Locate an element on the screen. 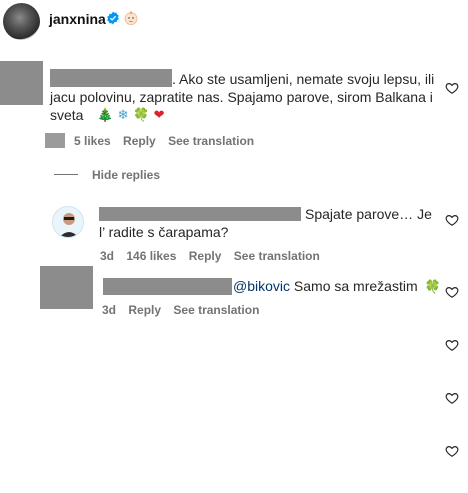  author-avatar is located at coordinates (21, 21).